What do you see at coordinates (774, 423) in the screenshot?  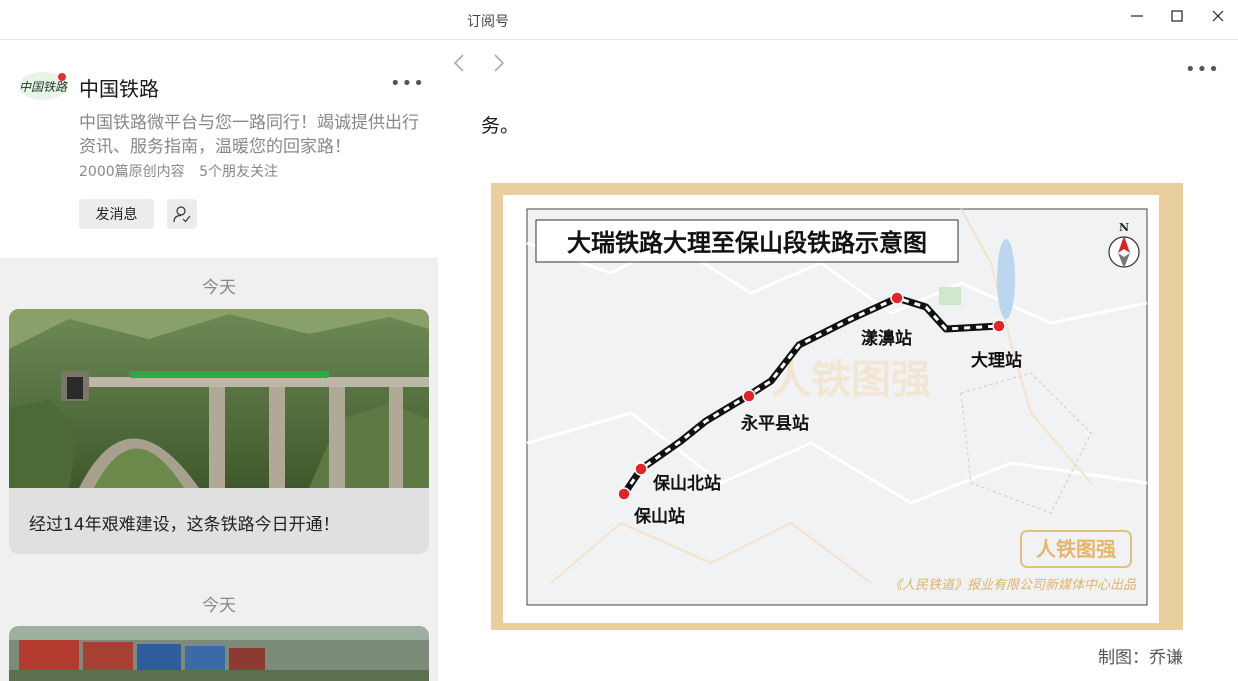 I see `station-label: 永平县站` at bounding box center [774, 423].